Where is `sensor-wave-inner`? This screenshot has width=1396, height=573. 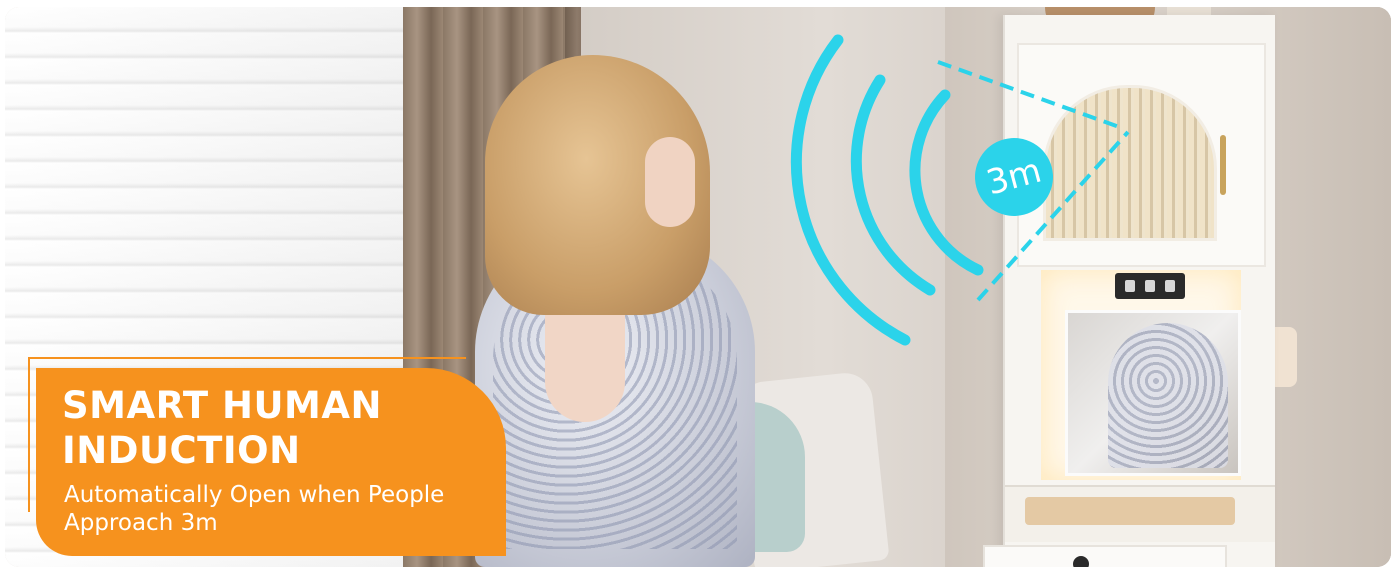 sensor-wave-inner is located at coordinates (946, 182).